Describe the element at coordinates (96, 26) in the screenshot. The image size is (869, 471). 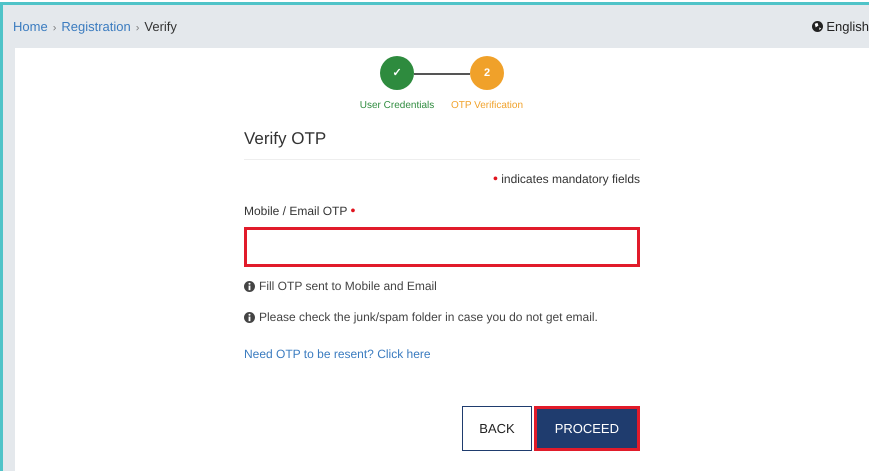
I see `breadcrumb-link: Registration` at that location.